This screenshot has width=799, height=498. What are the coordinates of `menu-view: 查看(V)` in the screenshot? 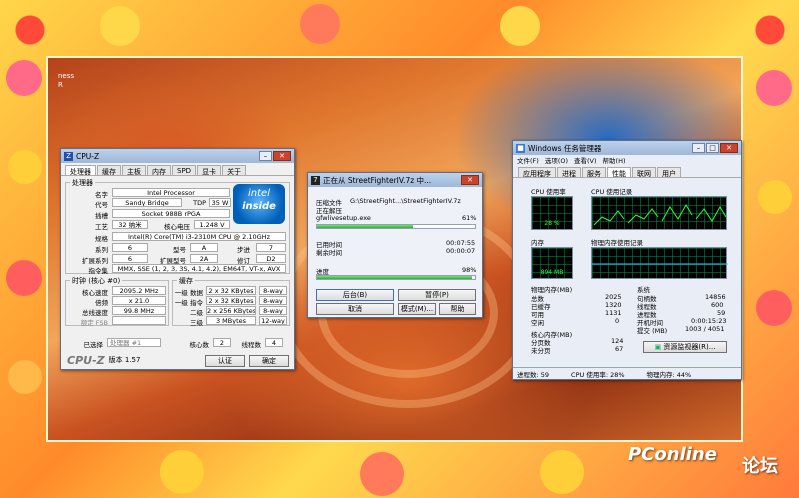 It's located at (585, 160).